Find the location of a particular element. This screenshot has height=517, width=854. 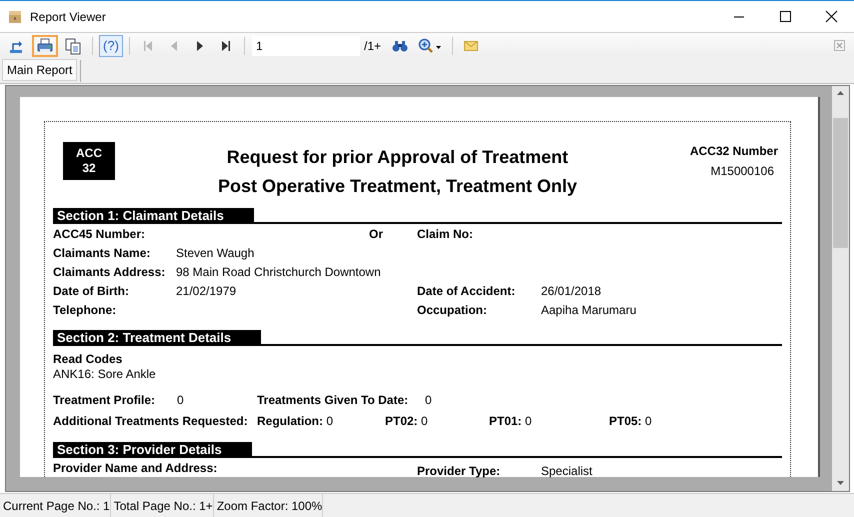

status-text: Total Page No.: 1+ is located at coordinates (162, 505).